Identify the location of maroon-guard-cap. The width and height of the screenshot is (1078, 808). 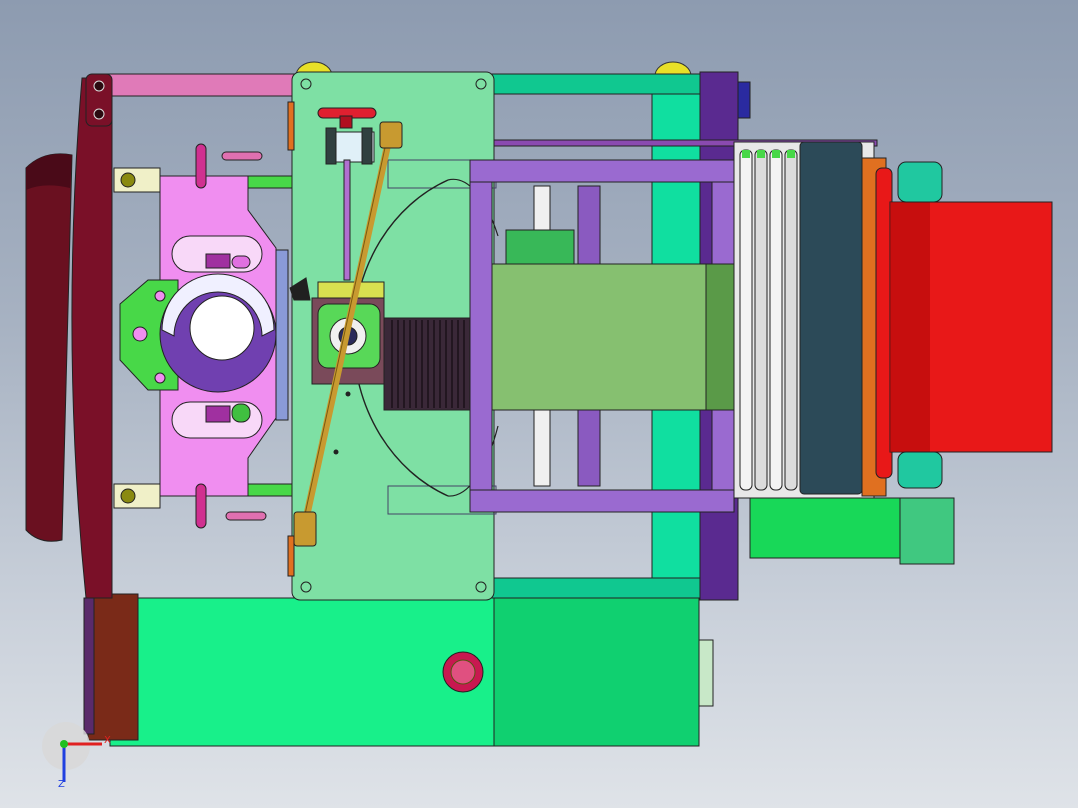
(49, 347).